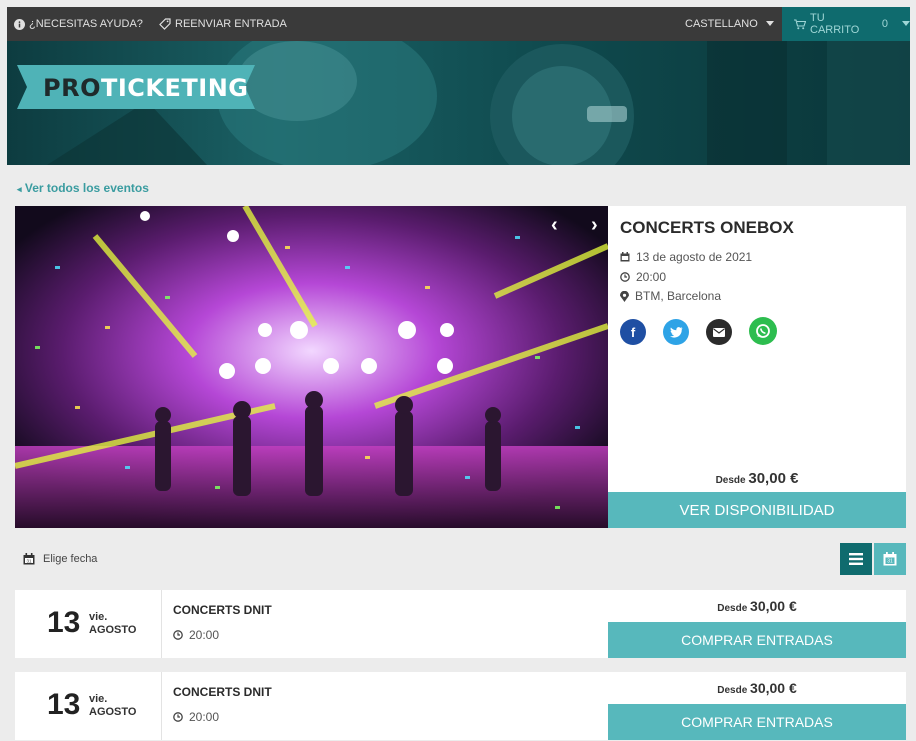  I want to click on cart-label: TU CARRITO, so click(835, 24).